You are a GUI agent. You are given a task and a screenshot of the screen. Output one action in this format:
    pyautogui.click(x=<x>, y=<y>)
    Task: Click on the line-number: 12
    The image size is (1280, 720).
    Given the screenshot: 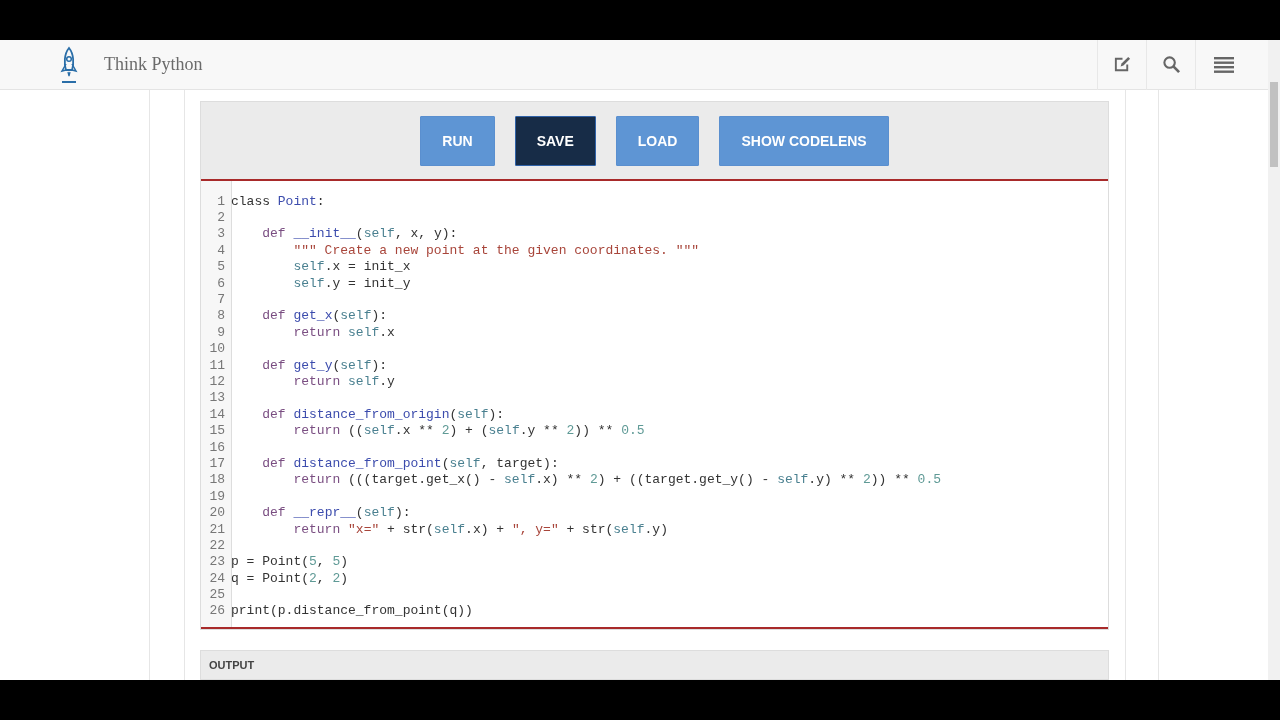 What is the action you would take?
    pyautogui.click(x=217, y=381)
    